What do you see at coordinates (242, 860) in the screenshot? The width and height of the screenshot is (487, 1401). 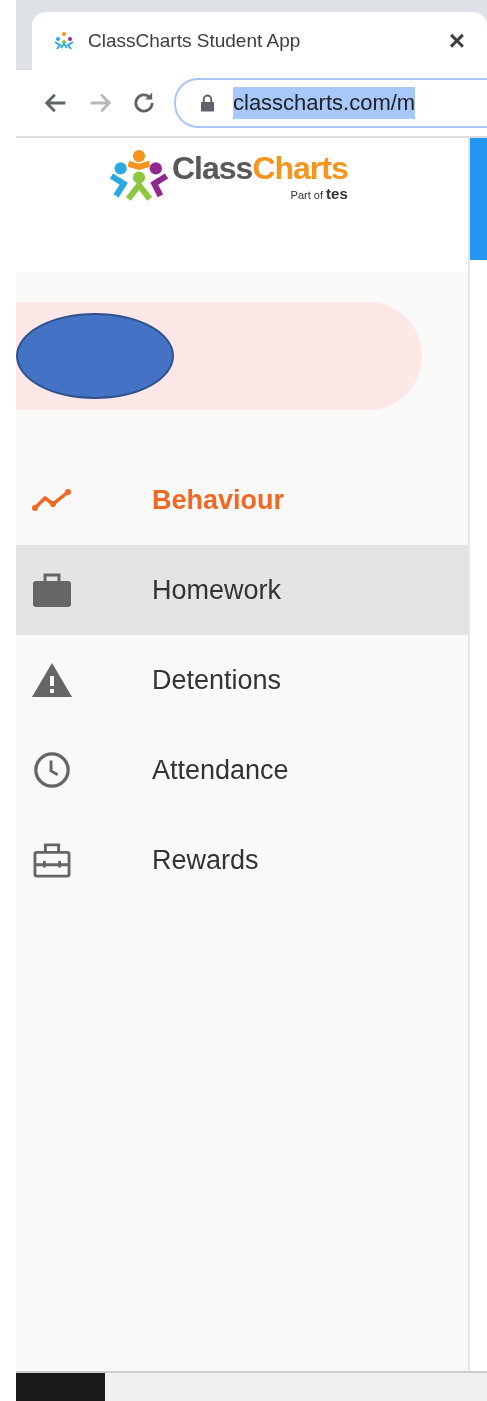 I see `nav-item: Rewards` at bounding box center [242, 860].